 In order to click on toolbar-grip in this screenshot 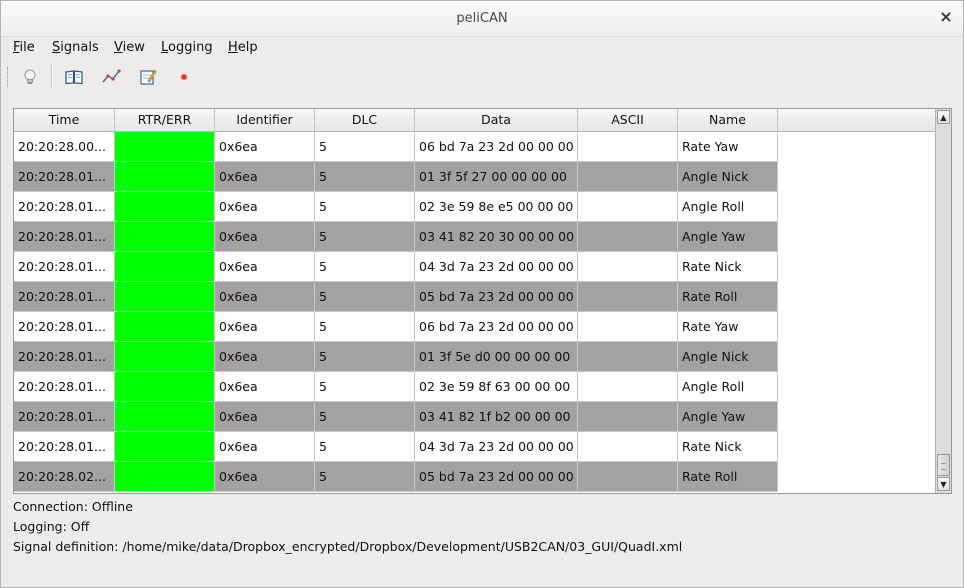, I will do `click(9, 77)`.